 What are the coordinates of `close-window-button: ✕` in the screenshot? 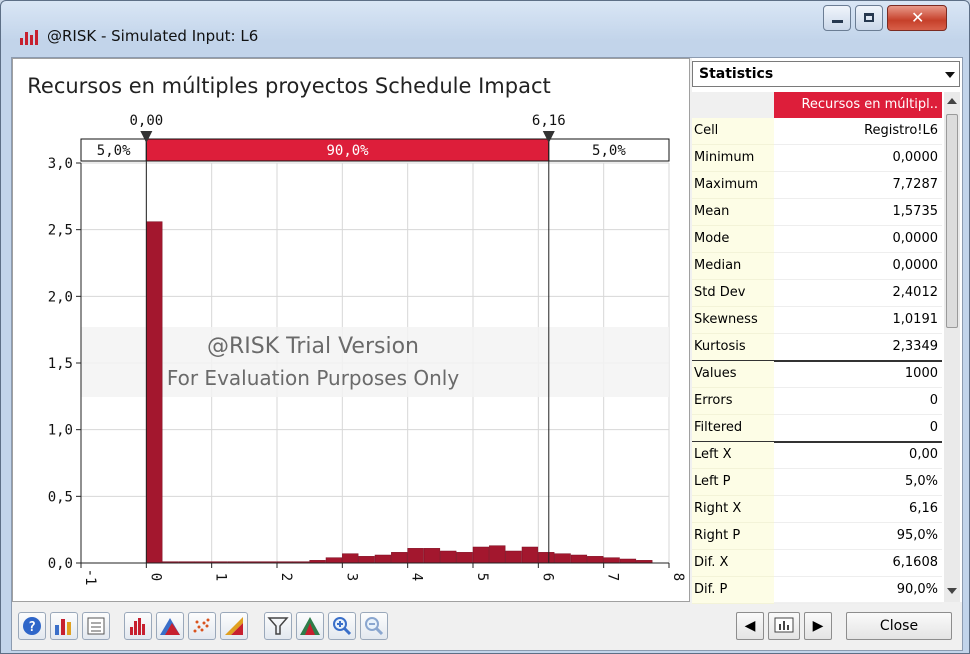 It's located at (917, 18).